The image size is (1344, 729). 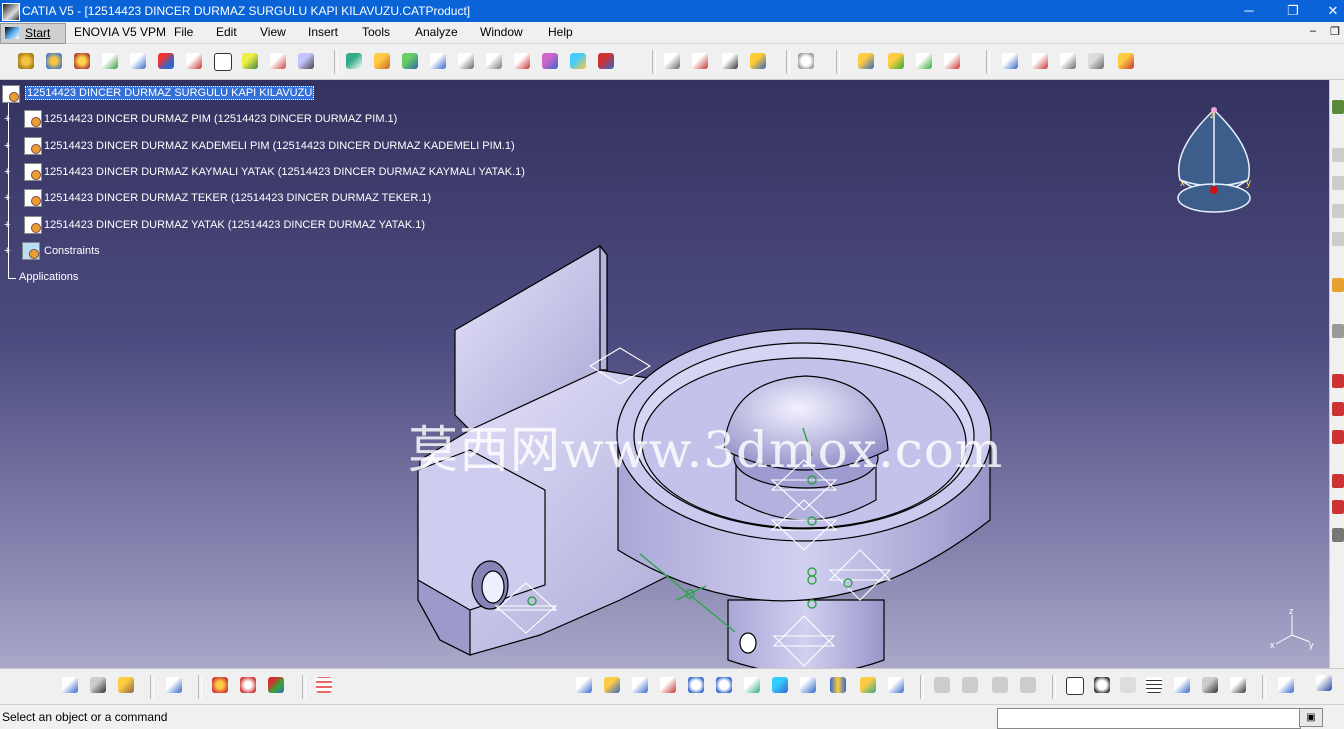 What do you see at coordinates (869, 686) in the screenshot?
I see `hide-show-button` at bounding box center [869, 686].